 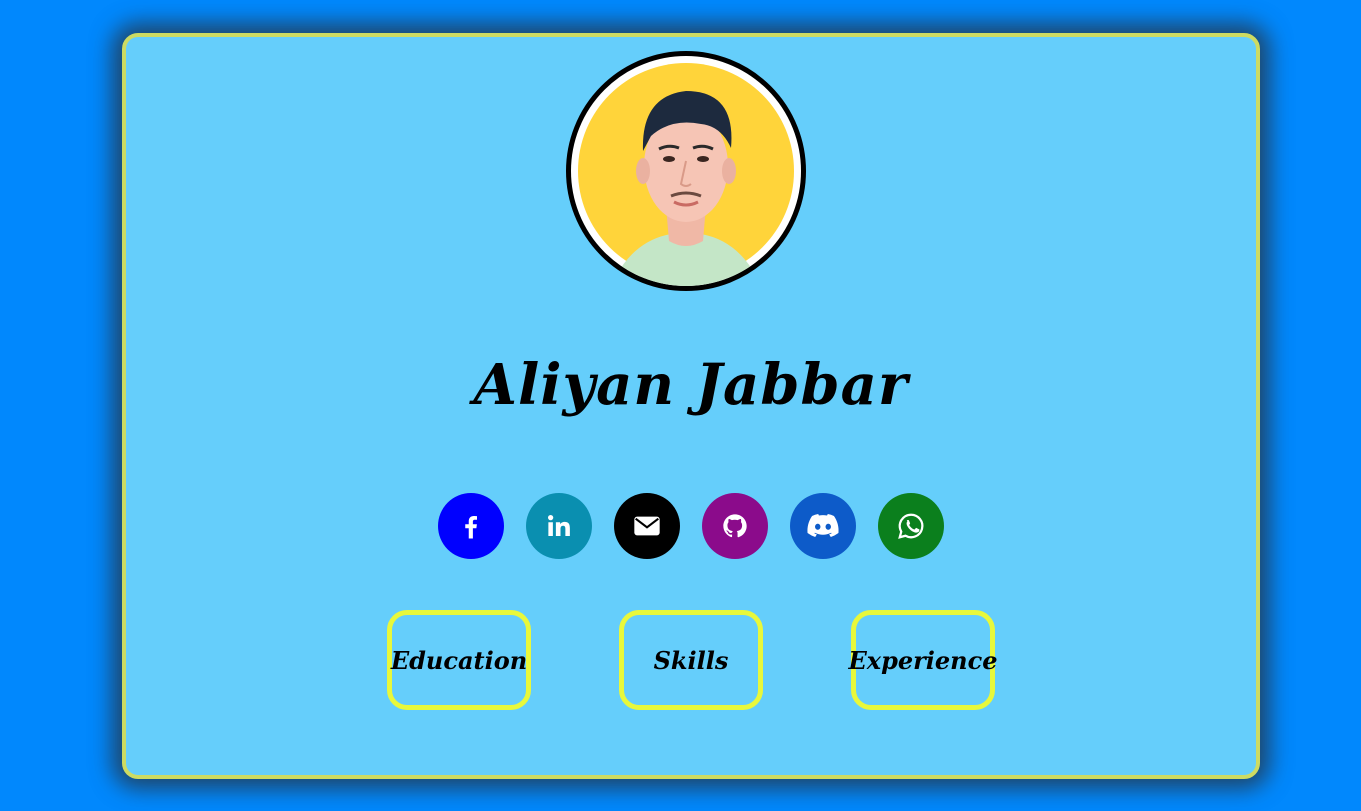 I want to click on discord-link, so click(x=823, y=526).